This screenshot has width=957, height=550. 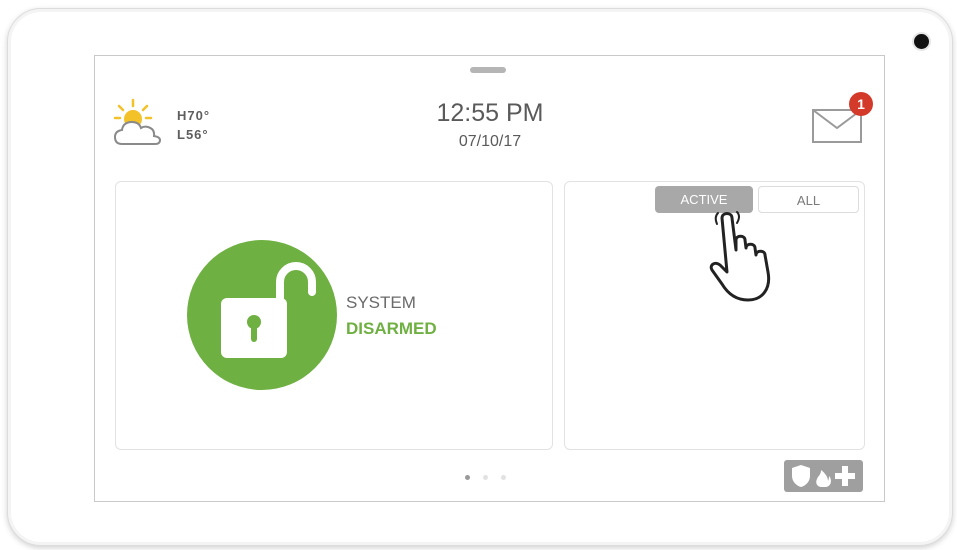 I want to click on page-indicator, so click(x=492, y=476).